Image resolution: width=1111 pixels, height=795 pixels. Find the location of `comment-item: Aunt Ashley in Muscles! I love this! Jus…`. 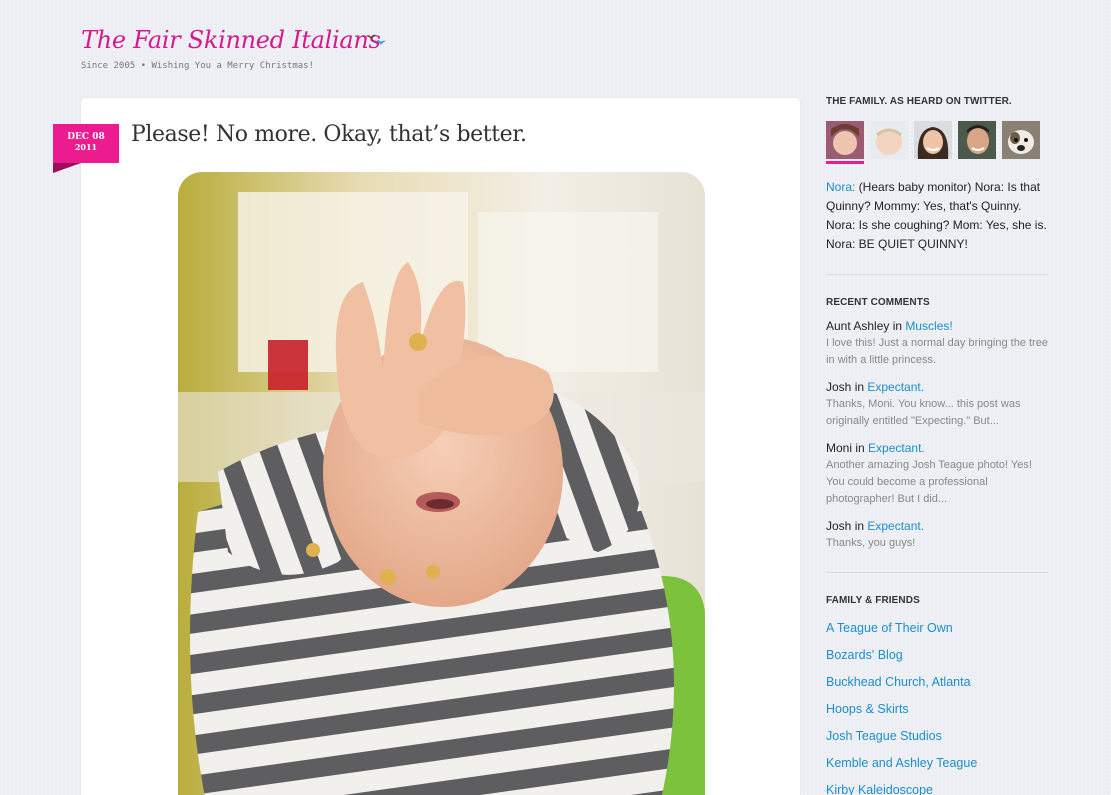

comment-item: Aunt Ashley in Muscles! I love this! Jus… is located at coordinates (938, 343).